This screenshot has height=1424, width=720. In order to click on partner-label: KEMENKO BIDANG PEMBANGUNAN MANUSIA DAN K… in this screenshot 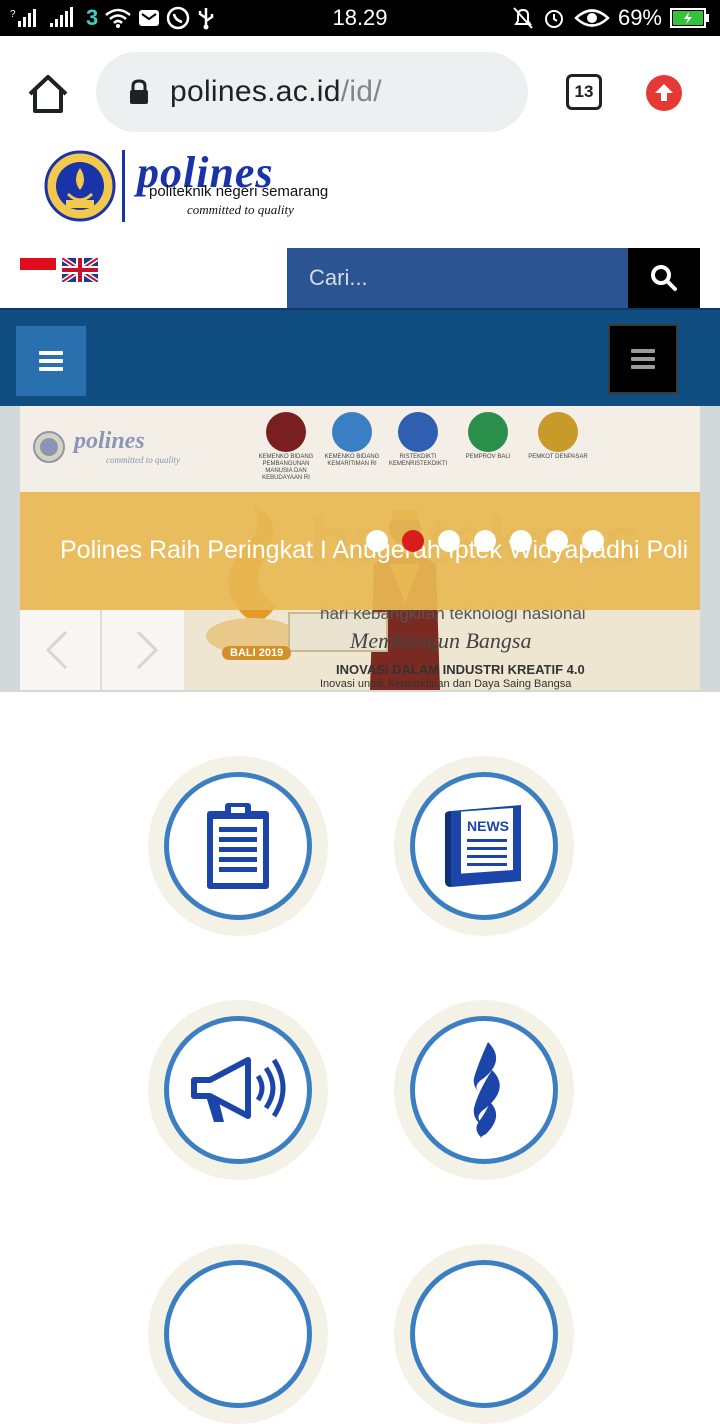, I will do `click(286, 467)`.